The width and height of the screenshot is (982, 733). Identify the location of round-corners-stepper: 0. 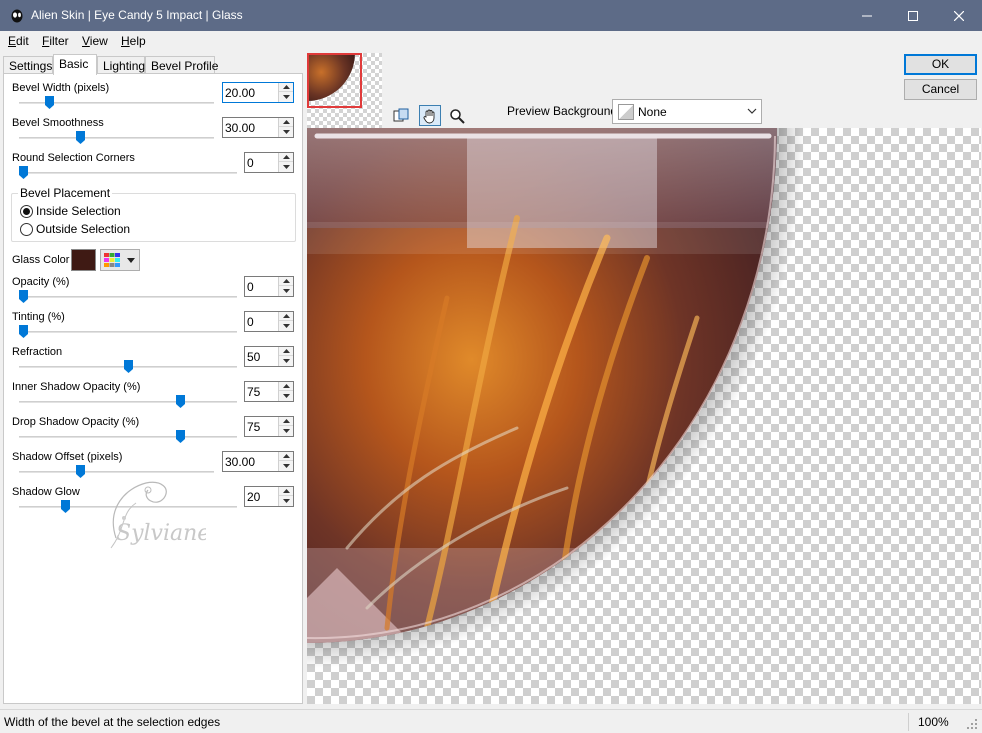
(269, 162).